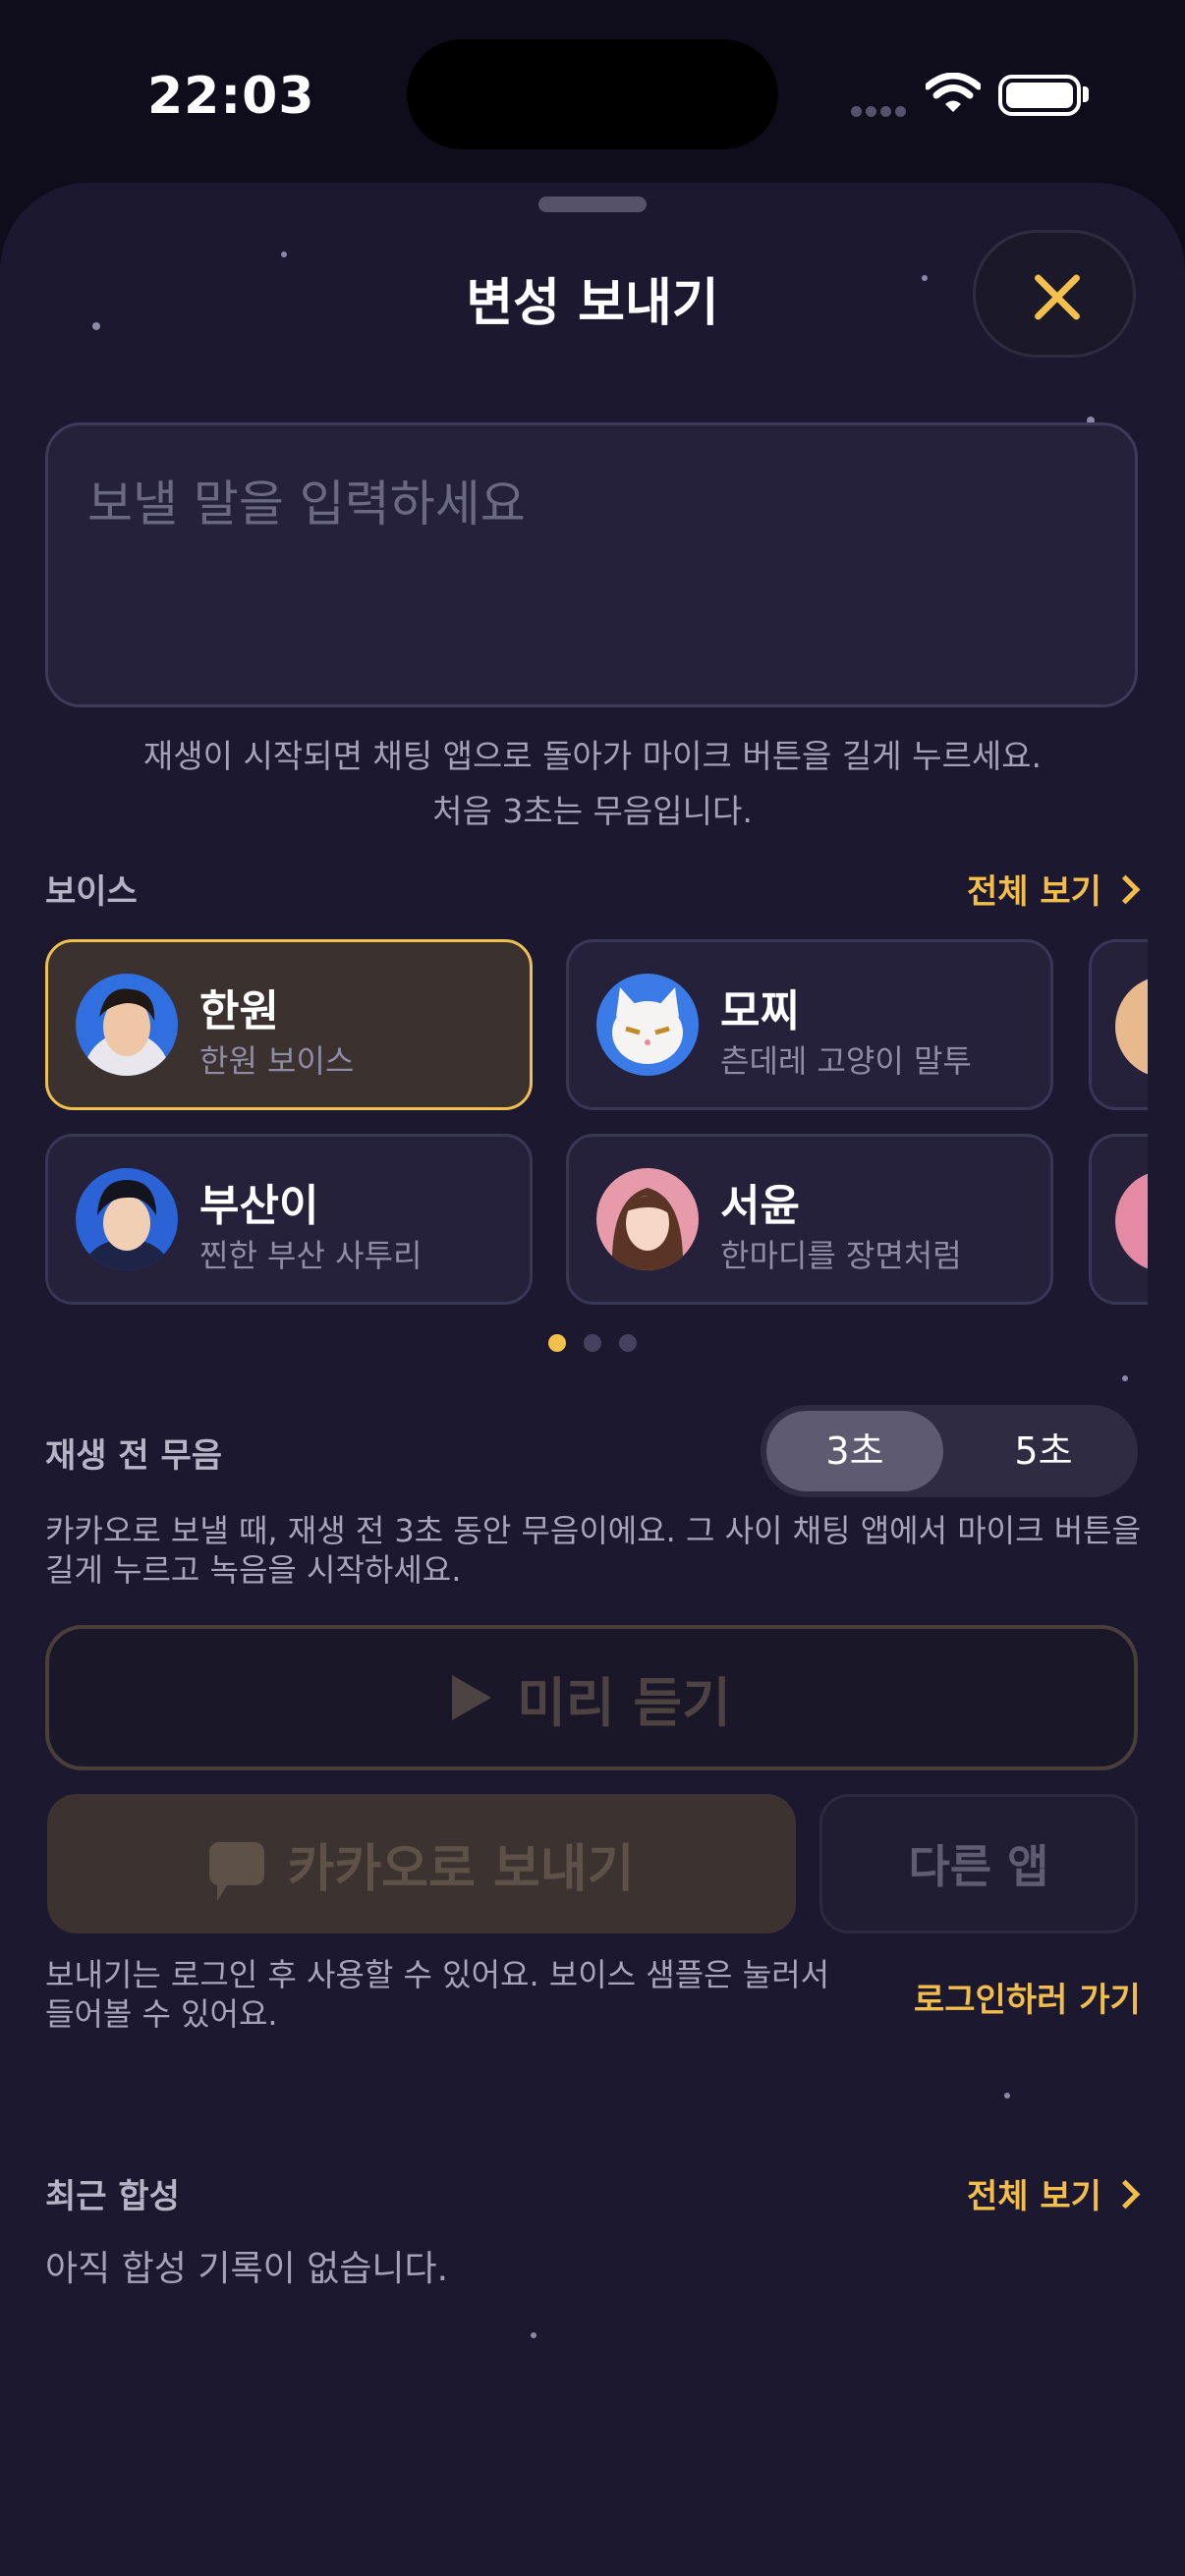  I want to click on battery-icon, so click(1040, 95).